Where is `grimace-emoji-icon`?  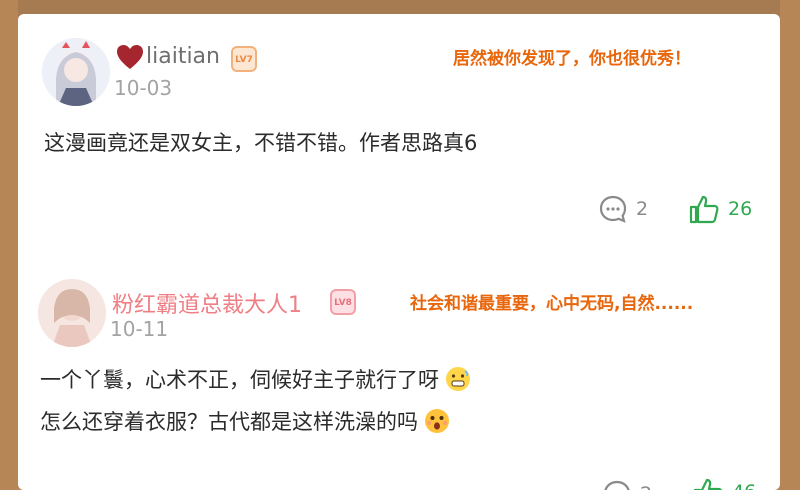 grimace-emoji-icon is located at coordinates (458, 379).